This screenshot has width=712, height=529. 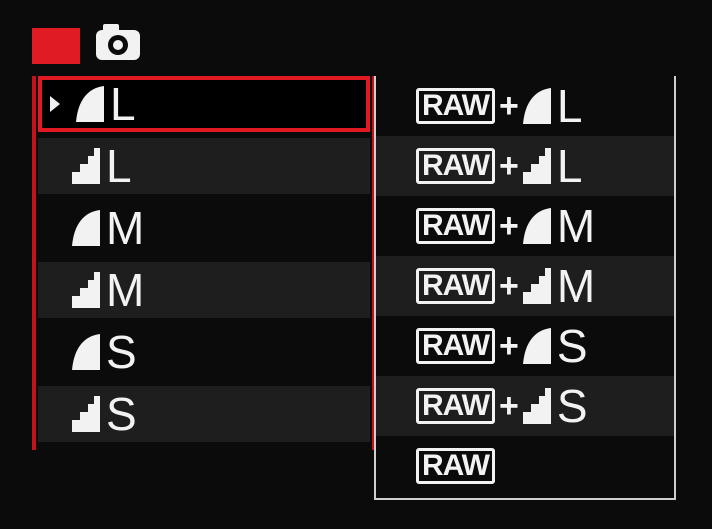 I want to click on quality-option-large-fine: L, so click(x=204, y=104).